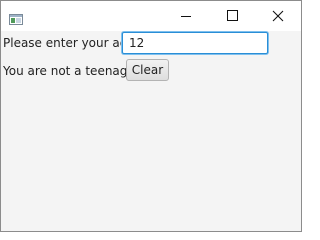 This screenshot has width=320, height=240. What do you see at coordinates (73, 71) in the screenshot?
I see `status-message: You are not a teenager.` at bounding box center [73, 71].